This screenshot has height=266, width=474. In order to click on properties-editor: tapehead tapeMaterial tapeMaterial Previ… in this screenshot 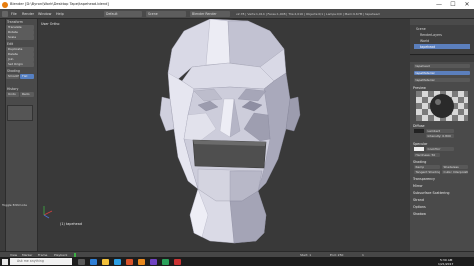, I will do `click(442, 153)`.